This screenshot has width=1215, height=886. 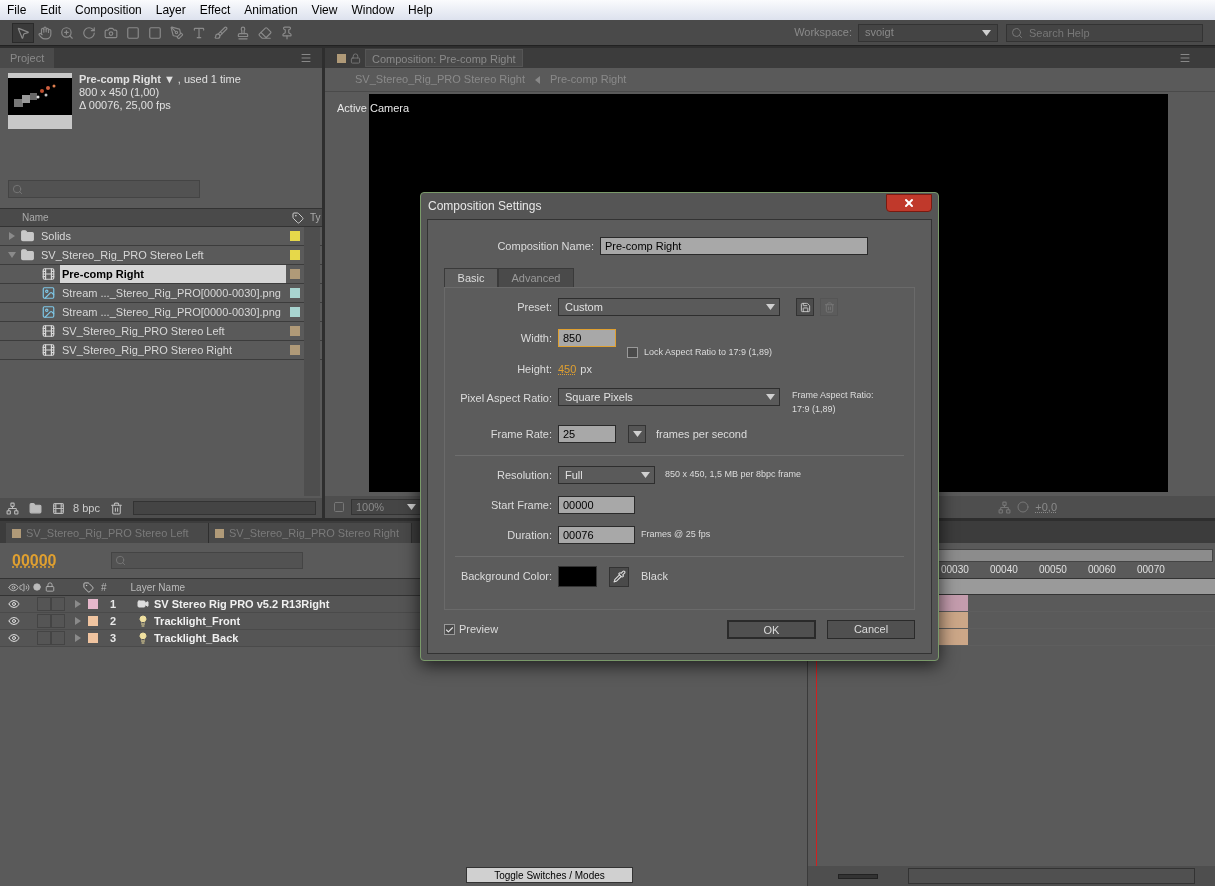 What do you see at coordinates (23, 32) in the screenshot?
I see `selection-tool-icon` at bounding box center [23, 32].